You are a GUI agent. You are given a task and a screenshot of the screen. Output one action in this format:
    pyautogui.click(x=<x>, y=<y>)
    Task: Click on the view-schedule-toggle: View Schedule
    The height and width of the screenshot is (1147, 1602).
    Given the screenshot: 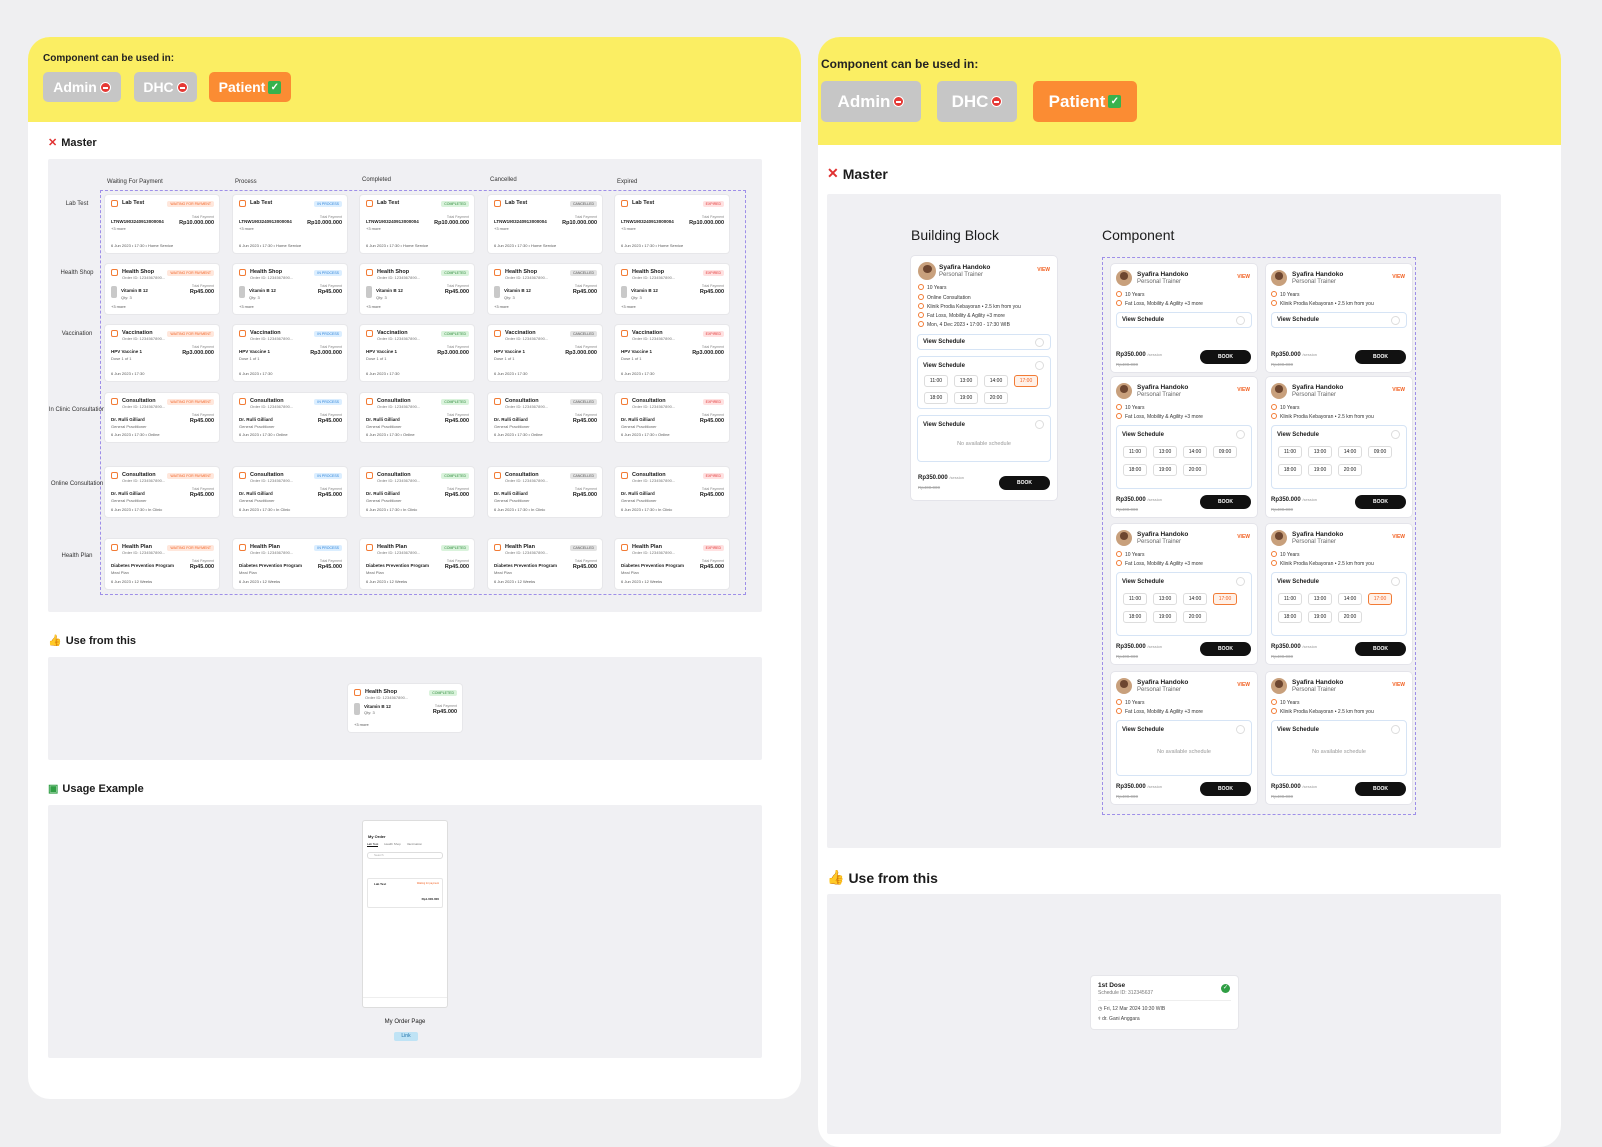 What is the action you would take?
    pyautogui.click(x=1339, y=320)
    